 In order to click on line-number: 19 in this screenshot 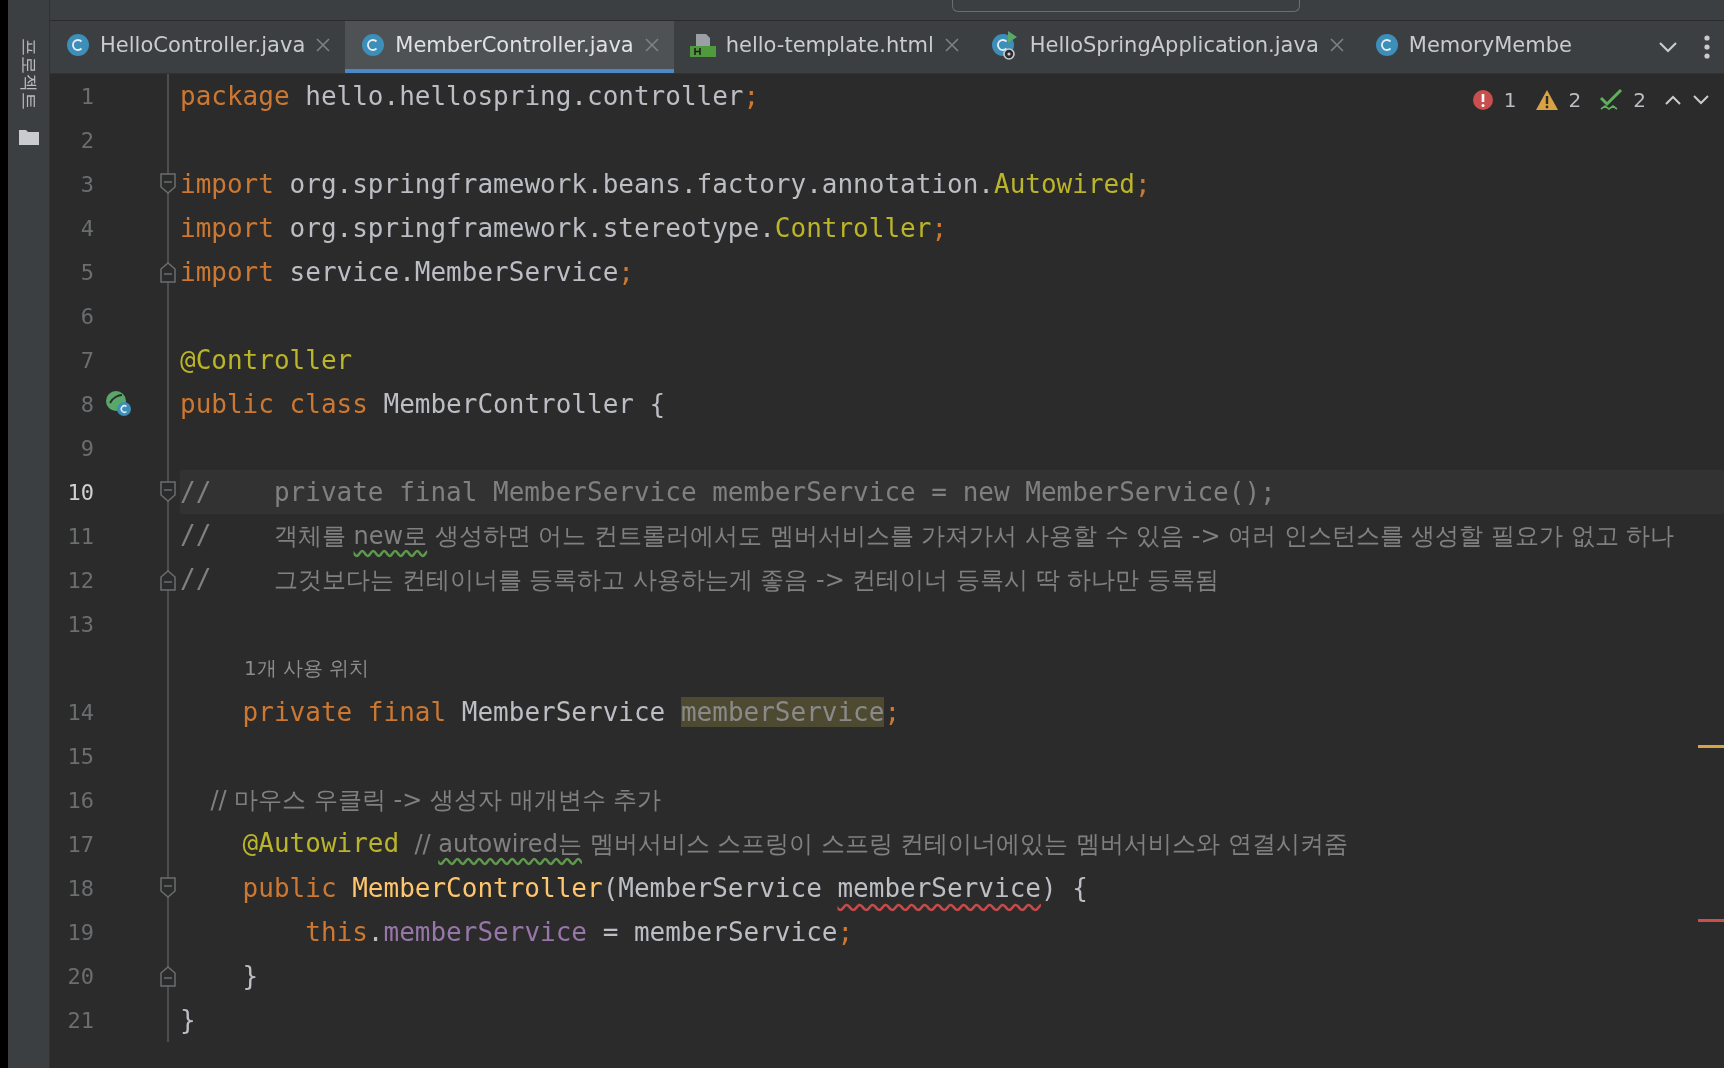, I will do `click(80, 932)`.